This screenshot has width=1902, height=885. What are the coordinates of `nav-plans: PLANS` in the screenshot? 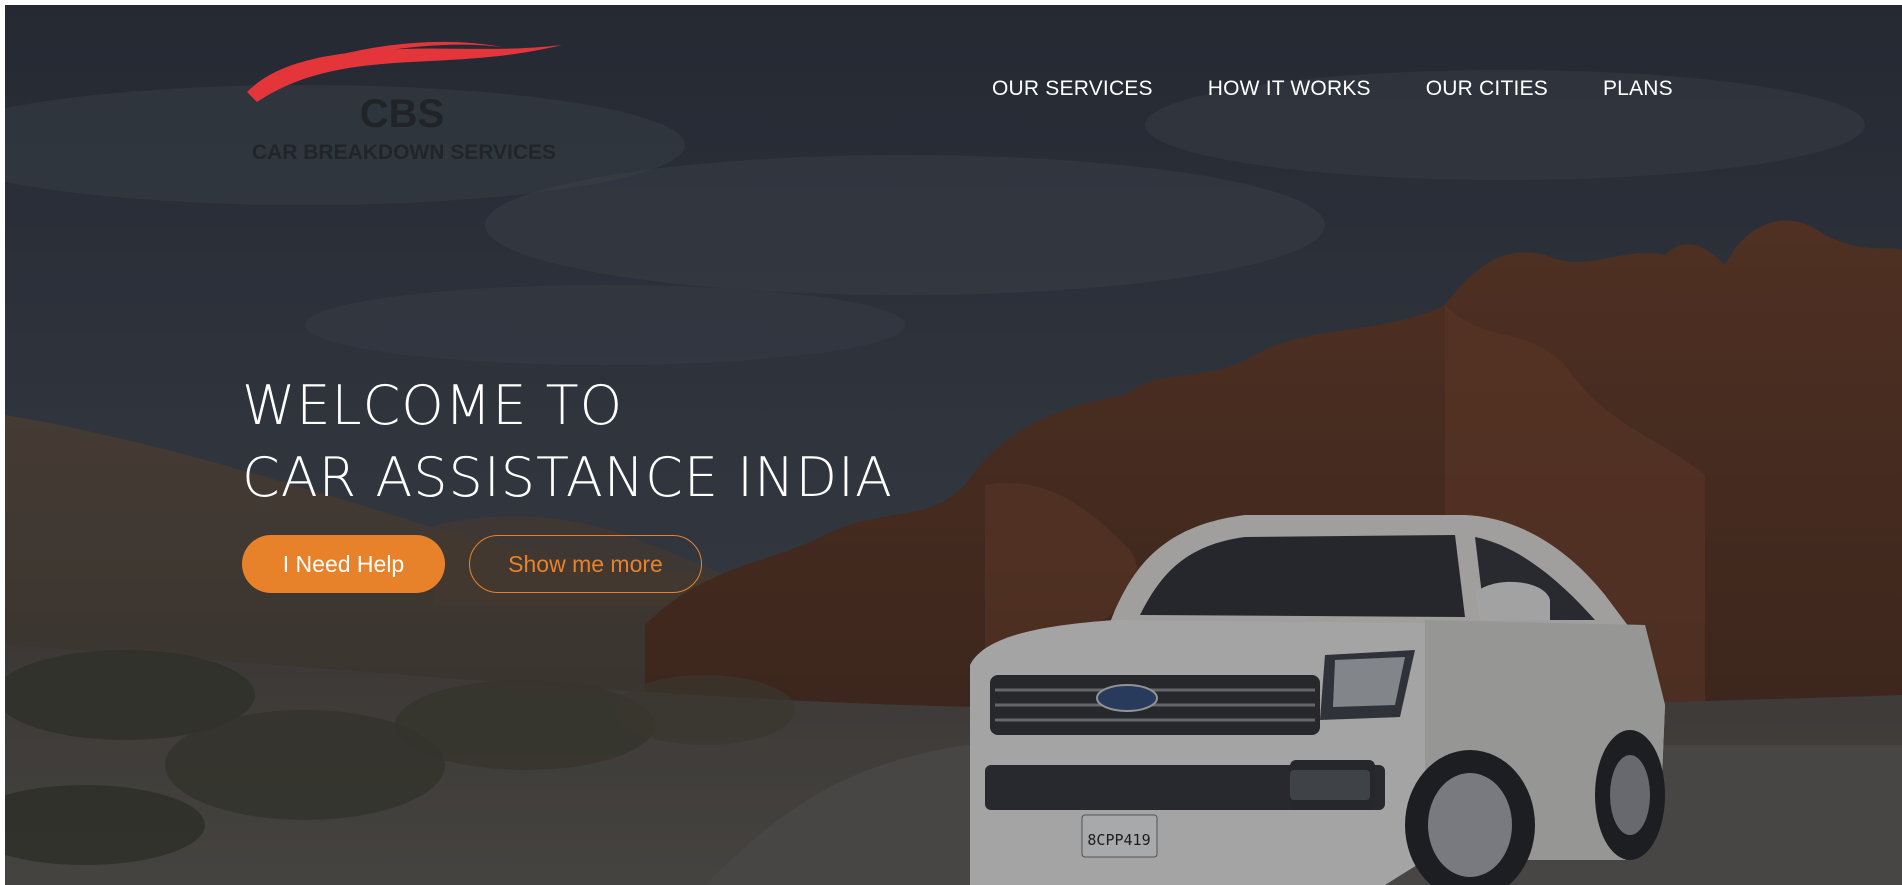 It's located at (1638, 89).